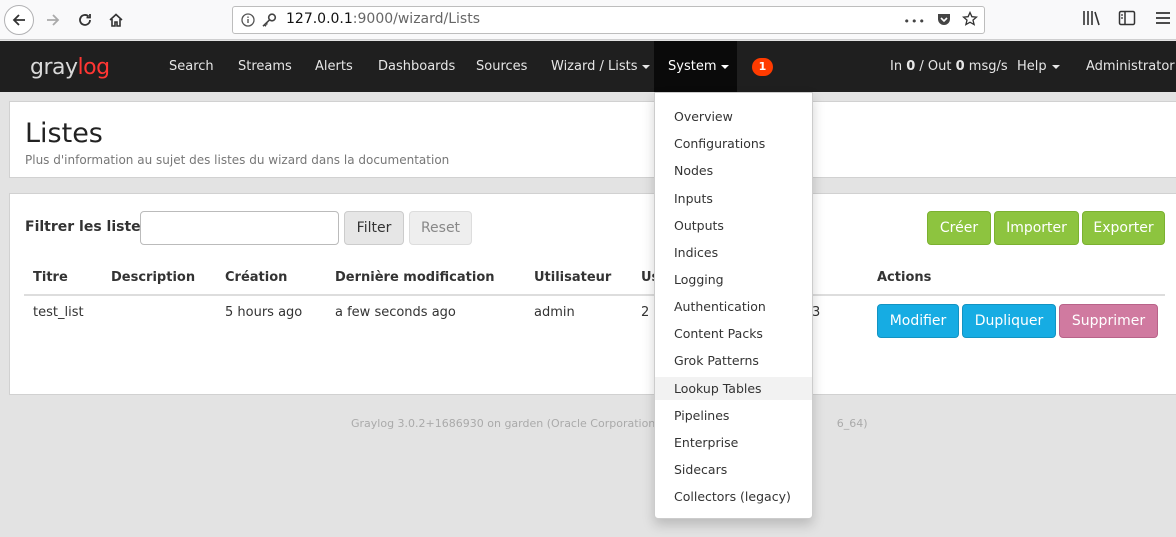 This screenshot has height=537, width=1176. What do you see at coordinates (594, 66) in the screenshot?
I see `nav-wizard-label: Wizard / Lists` at bounding box center [594, 66].